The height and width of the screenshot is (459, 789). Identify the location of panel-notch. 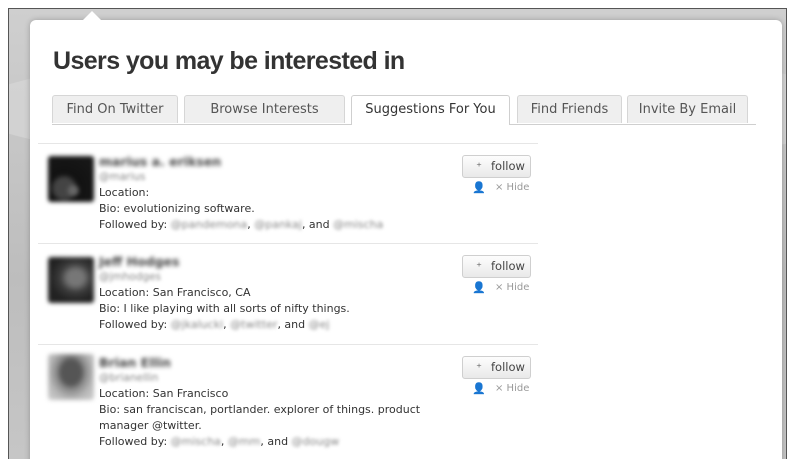
(92, 16).